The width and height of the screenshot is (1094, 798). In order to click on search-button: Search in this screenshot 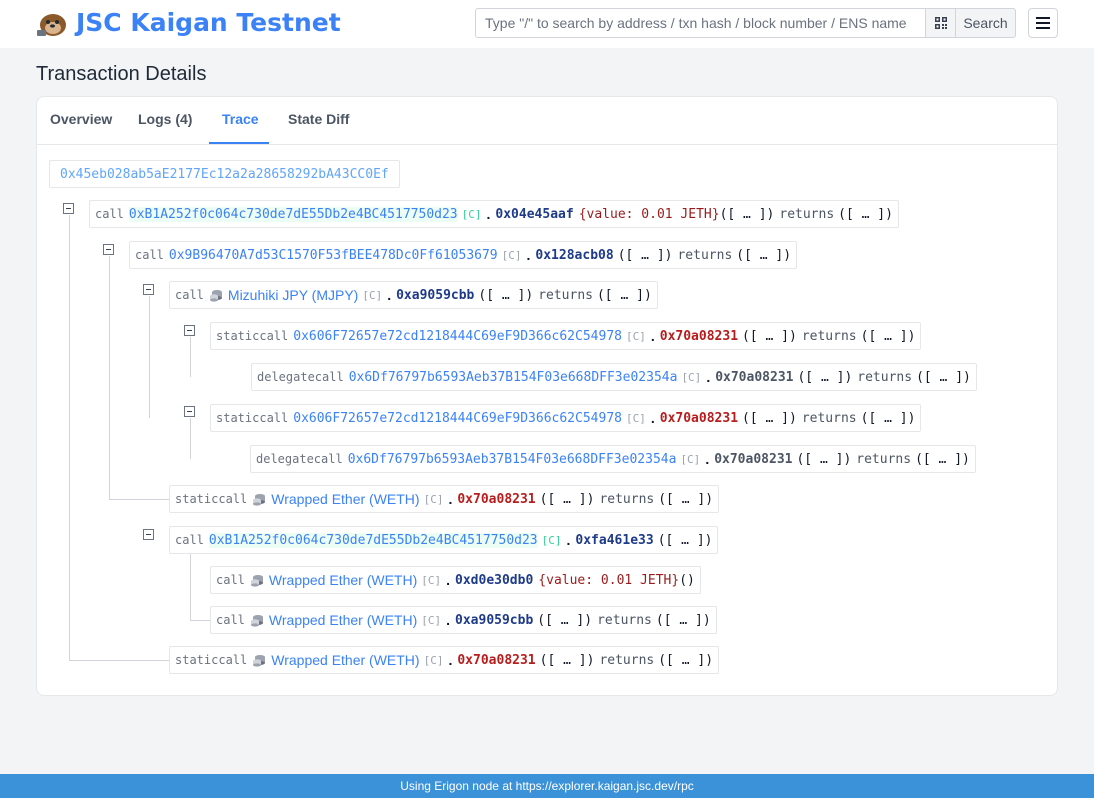, I will do `click(985, 23)`.